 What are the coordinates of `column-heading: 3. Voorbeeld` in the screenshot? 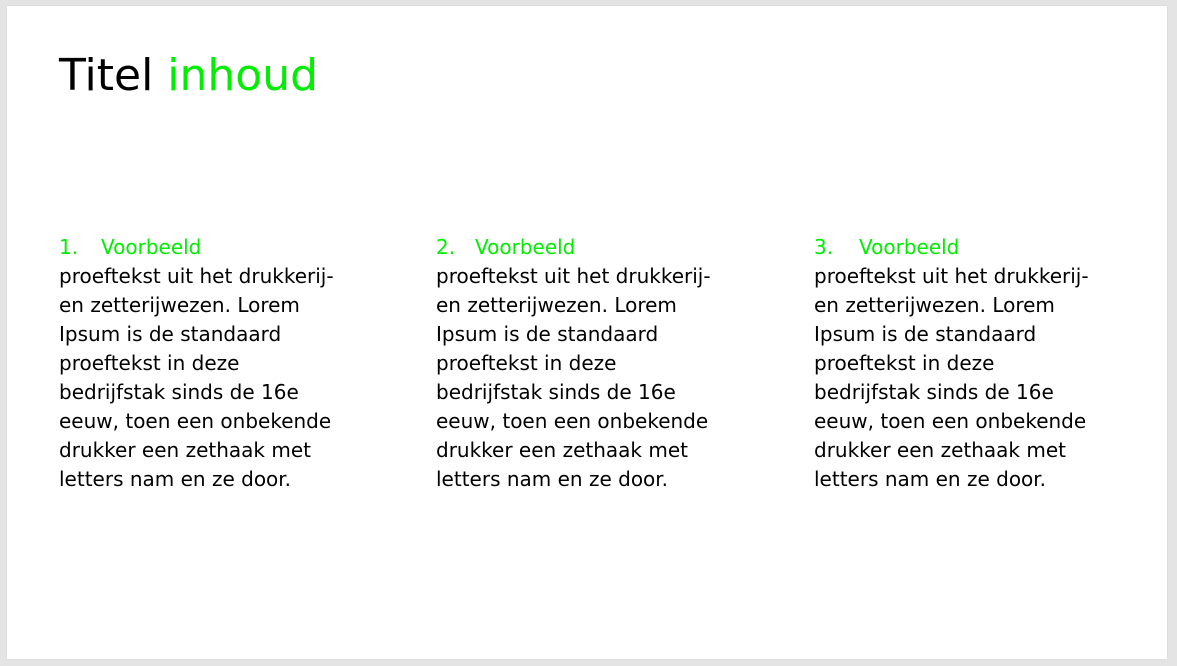 It's located at (979, 247).